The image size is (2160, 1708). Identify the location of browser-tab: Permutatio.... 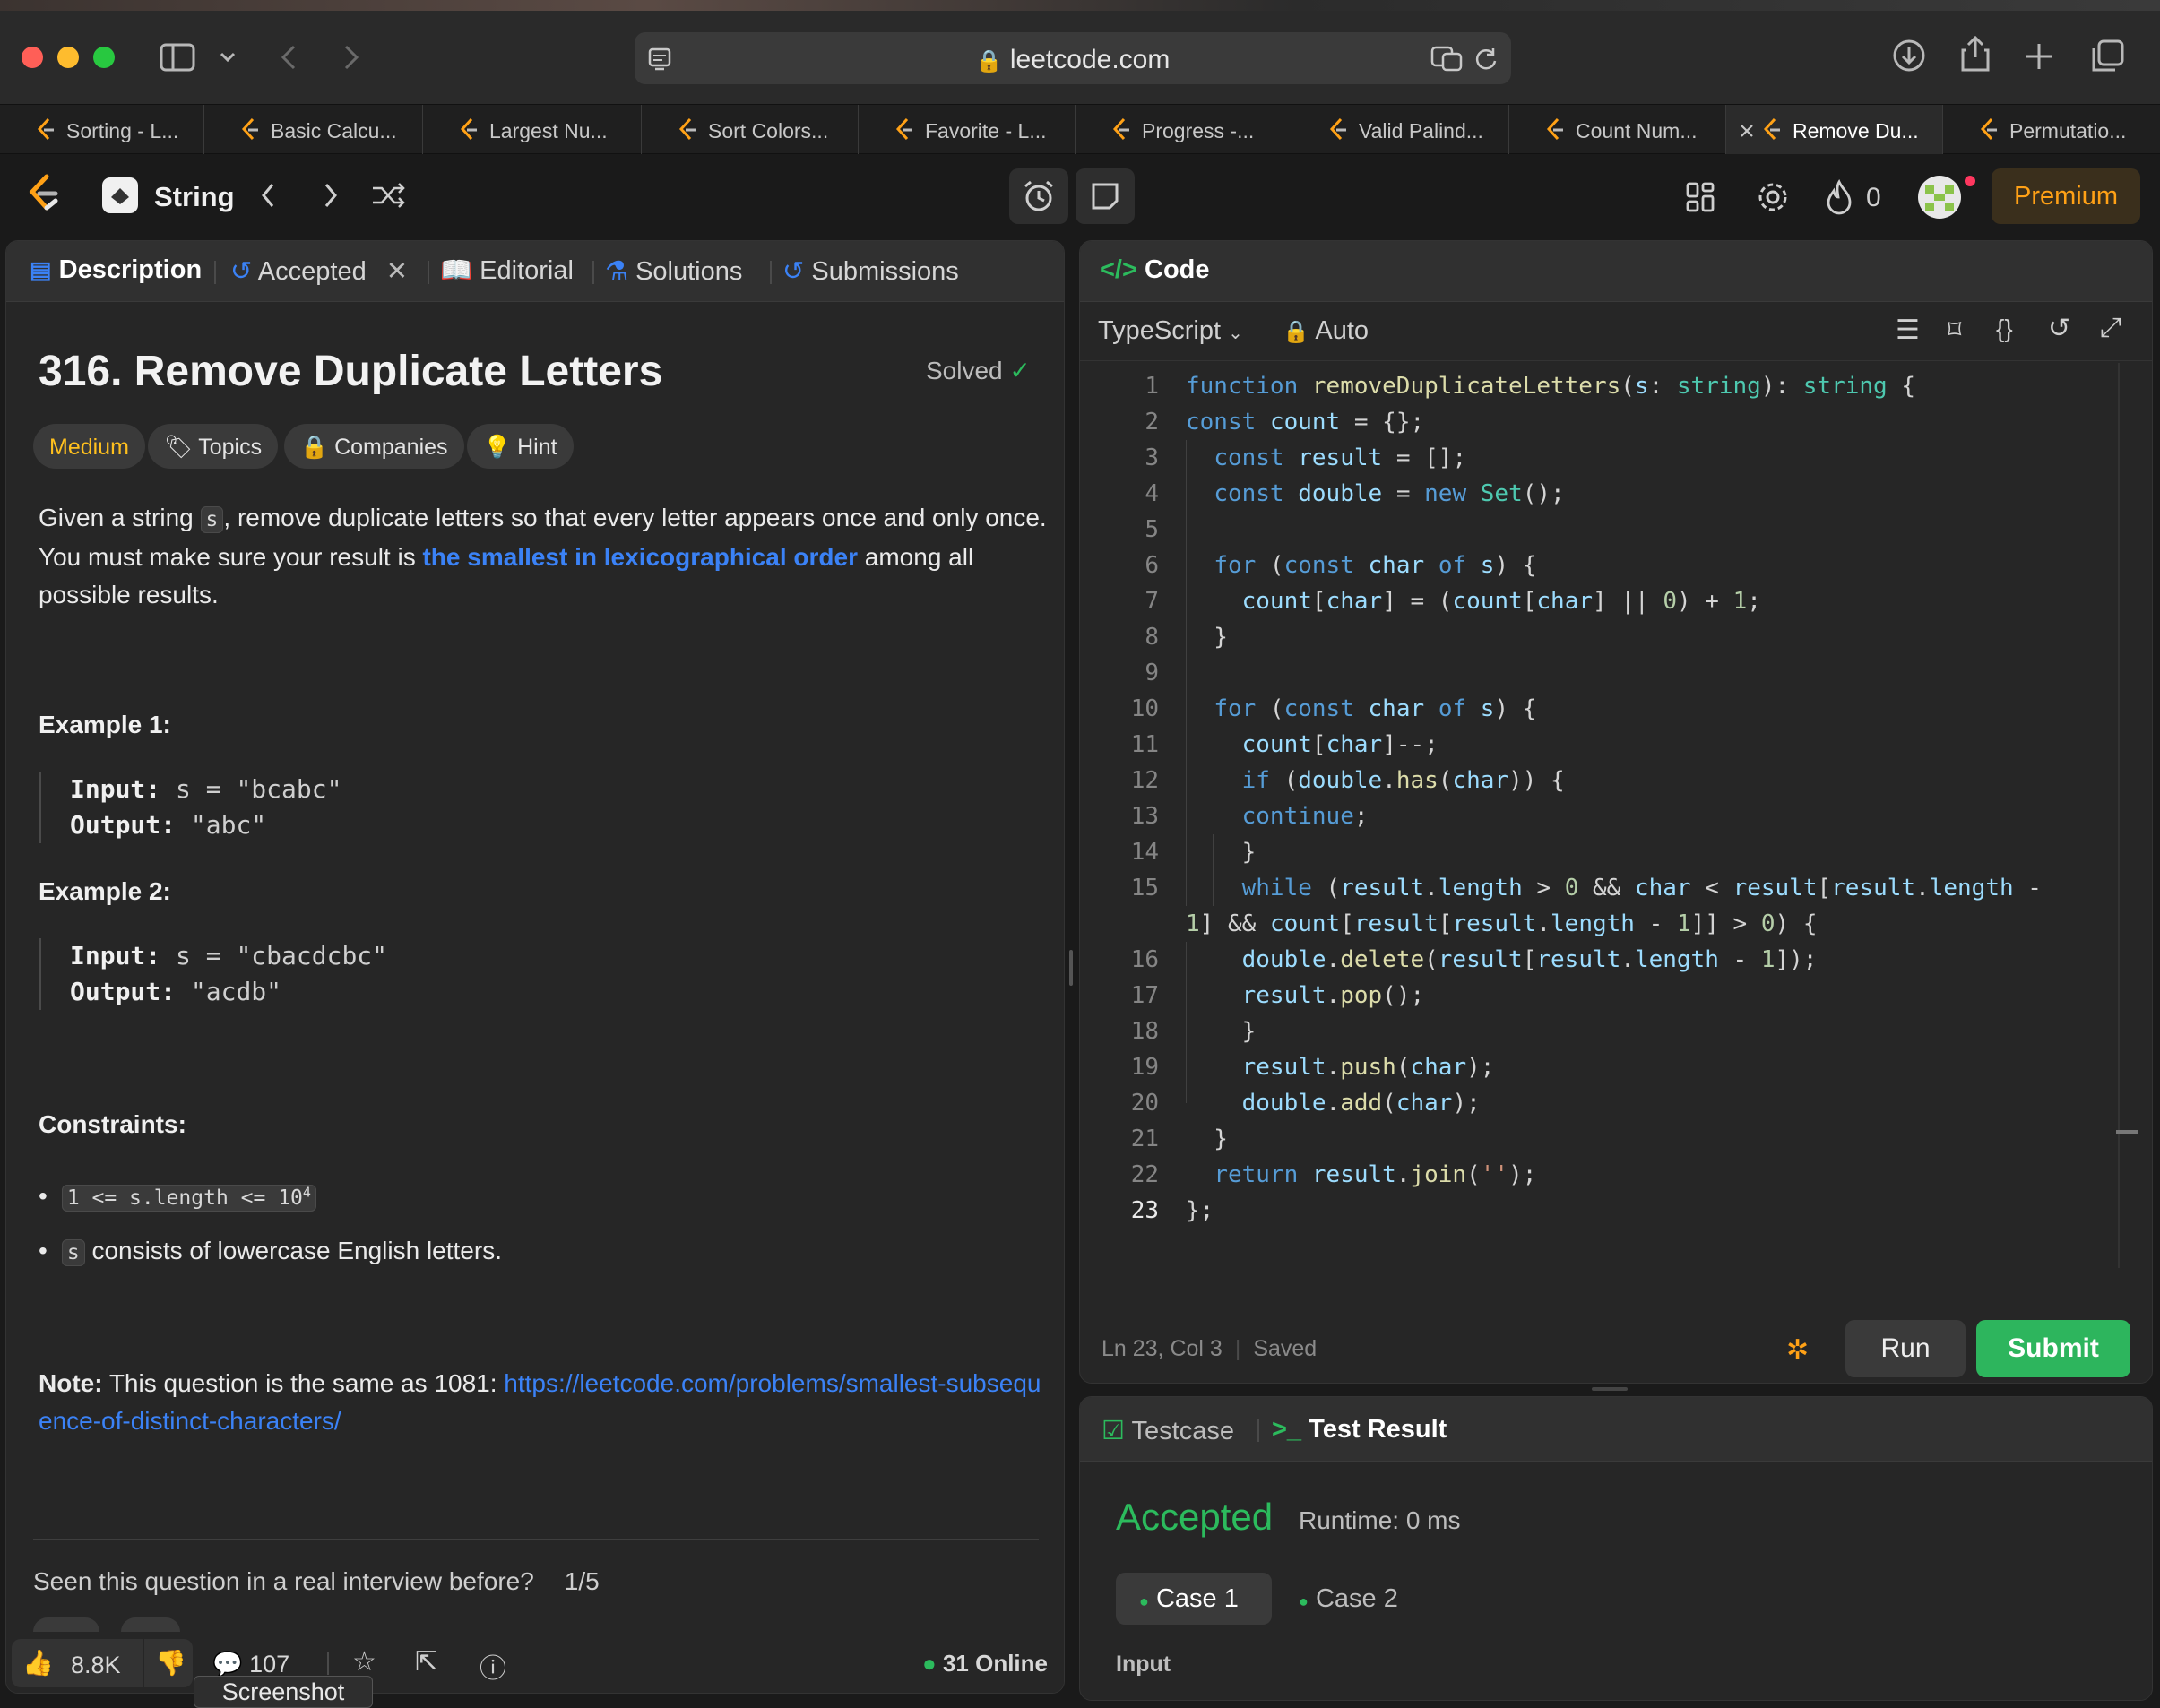
(2051, 130).